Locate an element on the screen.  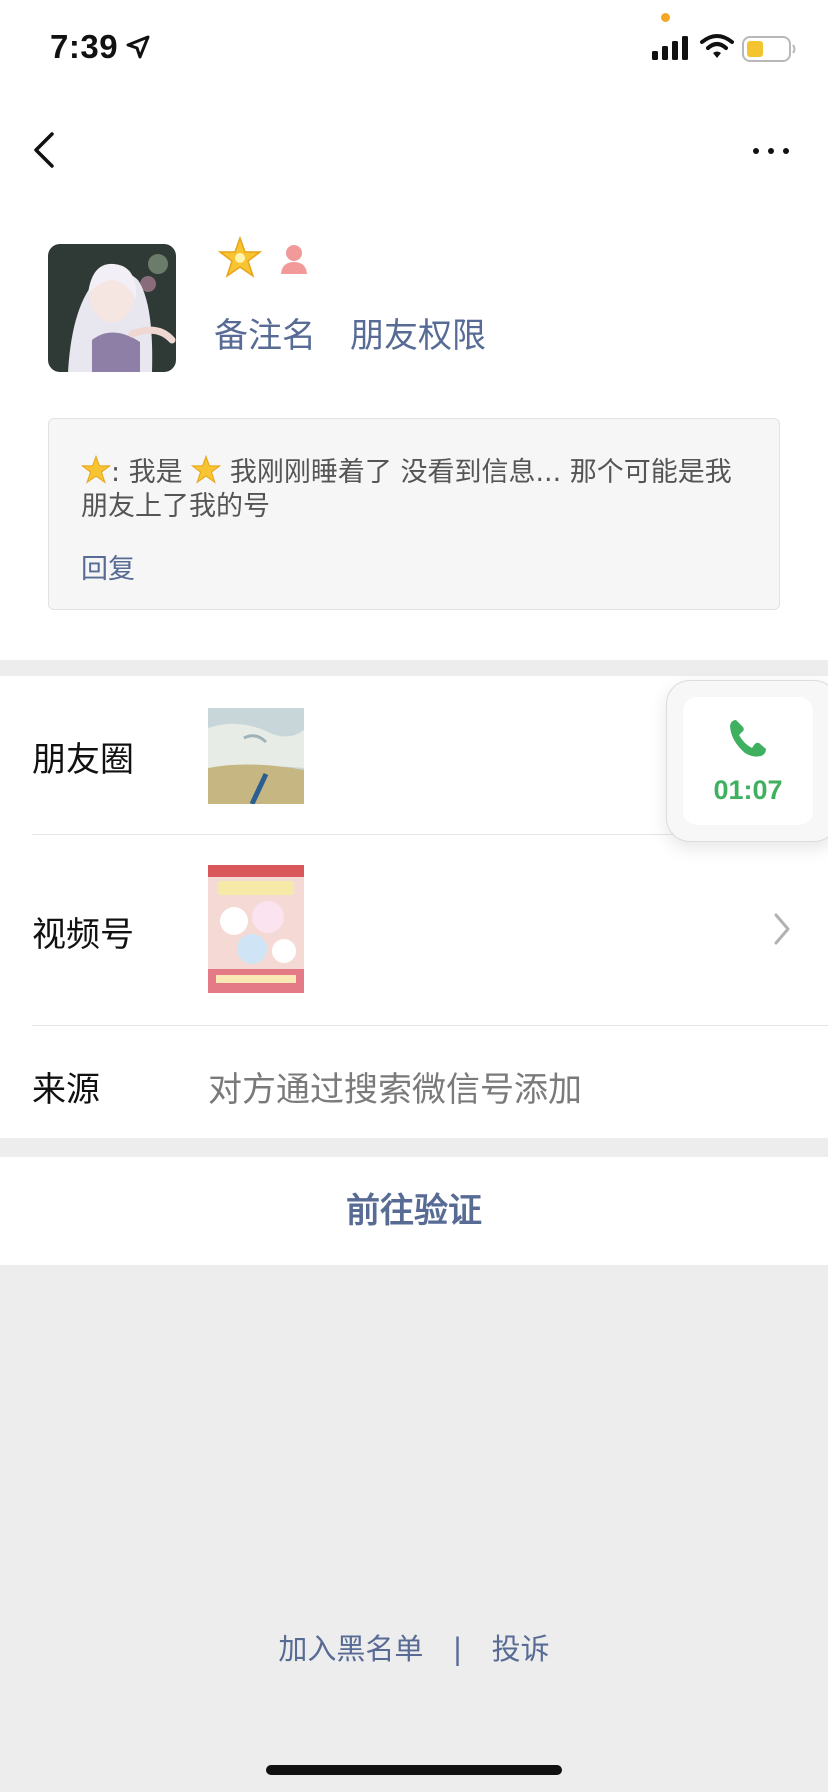
friend-permission-link: 朋友权限 is located at coordinates (418, 332).